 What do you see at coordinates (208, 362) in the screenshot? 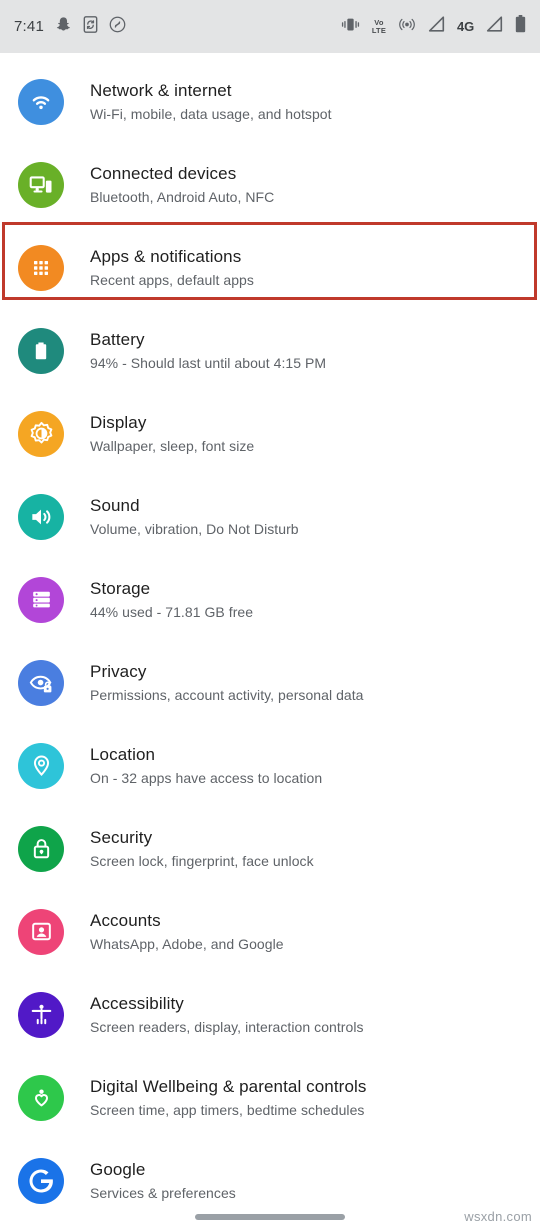
I see `settings-row-subtitle: 94% - Should last until about 4:15 PM` at bounding box center [208, 362].